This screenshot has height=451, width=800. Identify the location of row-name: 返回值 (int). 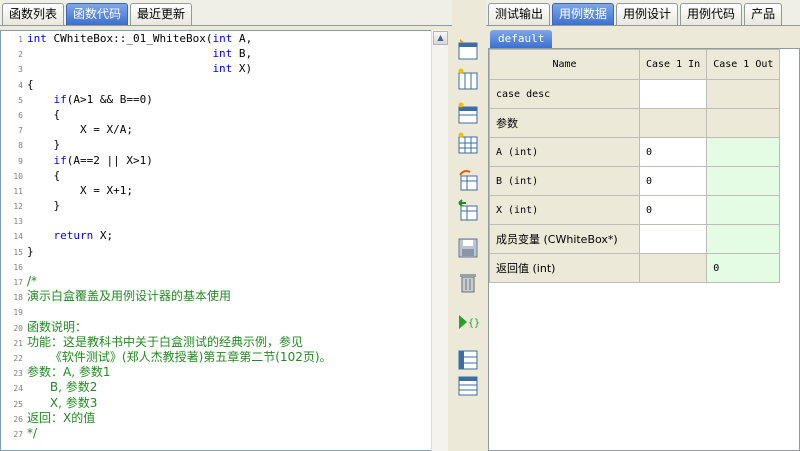
(564, 268).